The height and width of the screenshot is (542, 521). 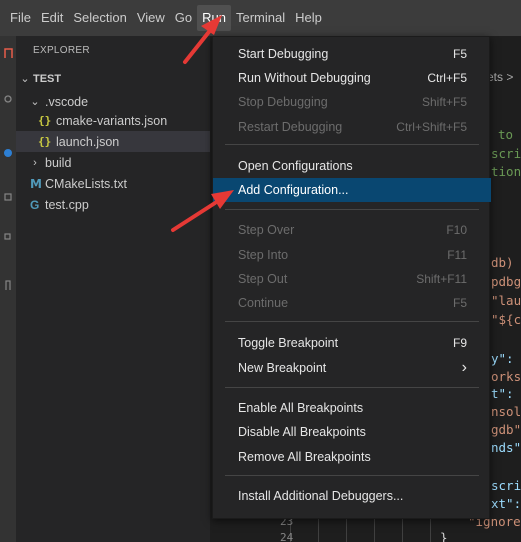 I want to click on menu-view: View, so click(x=151, y=18).